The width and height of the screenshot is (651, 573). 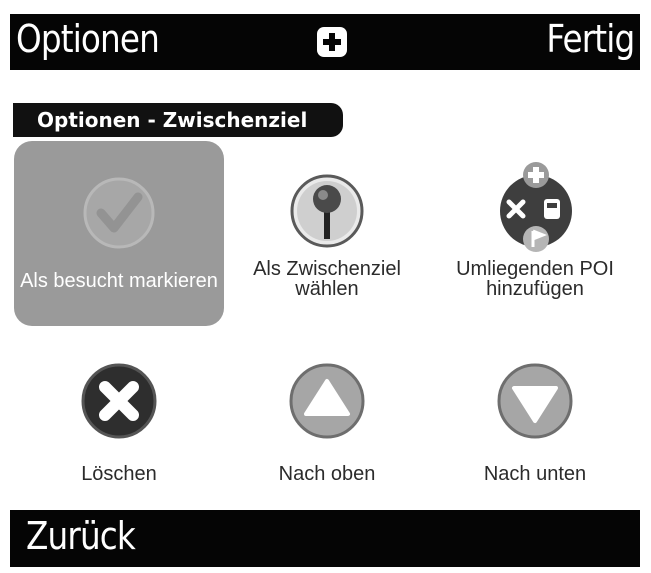 I want to click on move-up-label: Nach oben, so click(x=327, y=474).